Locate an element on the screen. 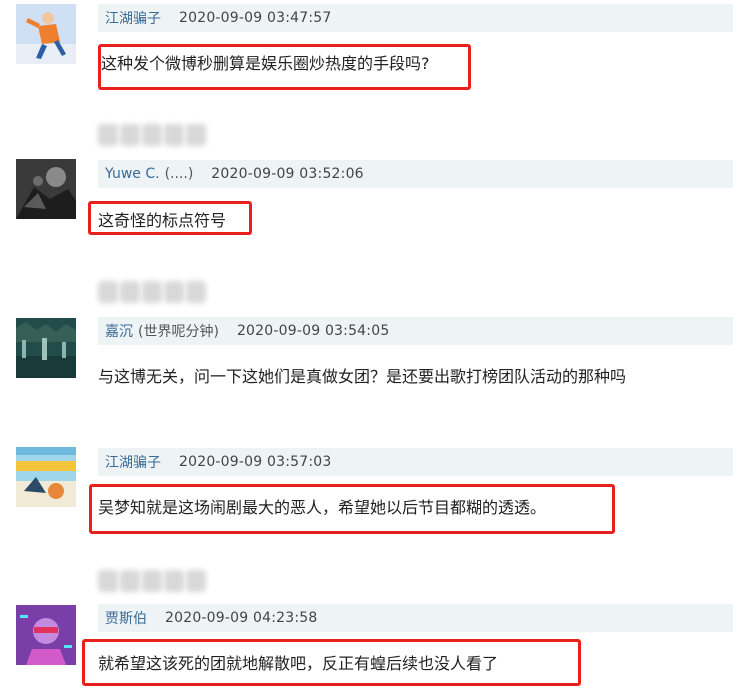 The width and height of the screenshot is (733, 695). comment-meta: 贾斯伯 2020-09-09 04:23:58 is located at coordinates (415, 618).